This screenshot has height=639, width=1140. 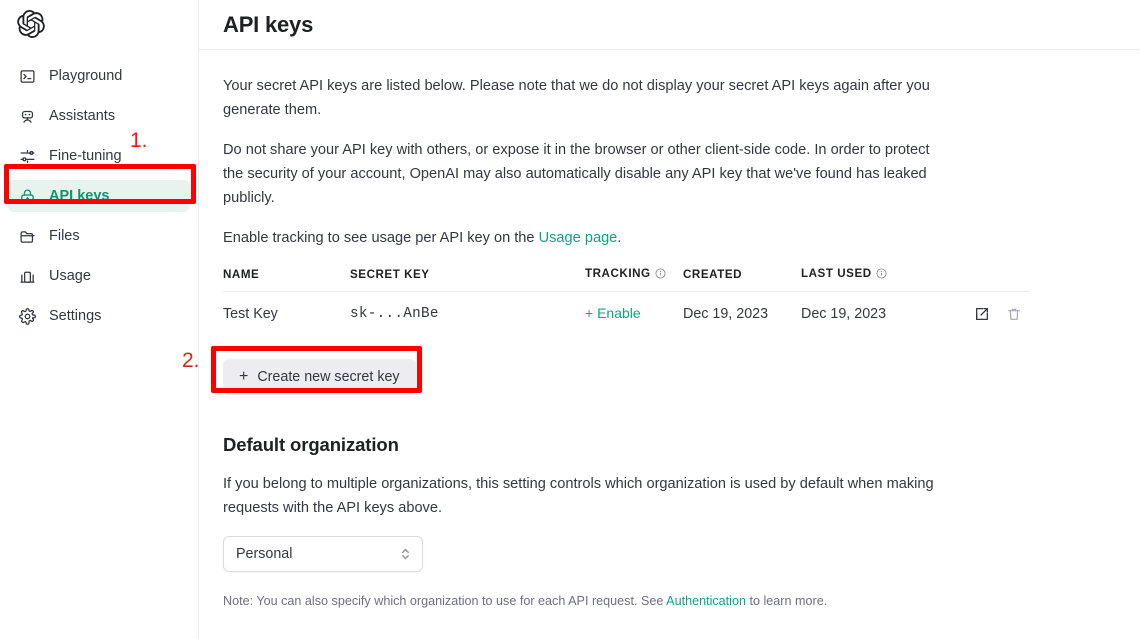 I want to click on page-header: API keys, so click(x=669, y=25).